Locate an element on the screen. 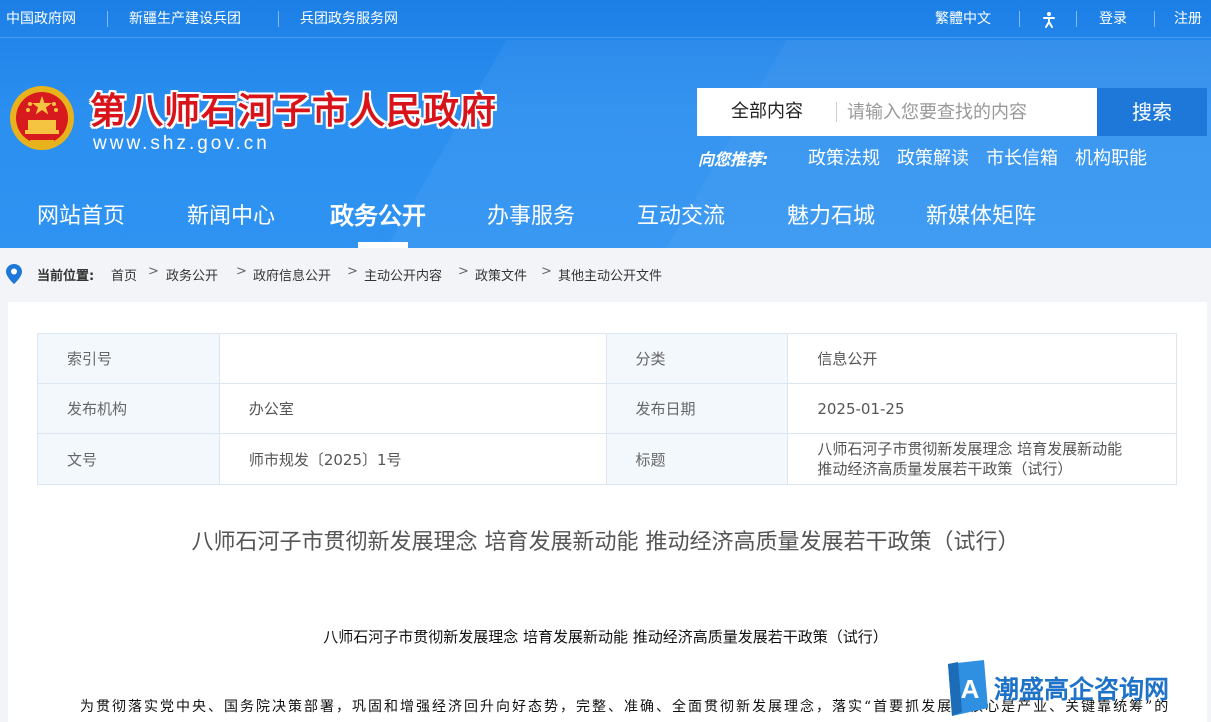  nav-charm-city: 魅力石城 is located at coordinates (831, 214).